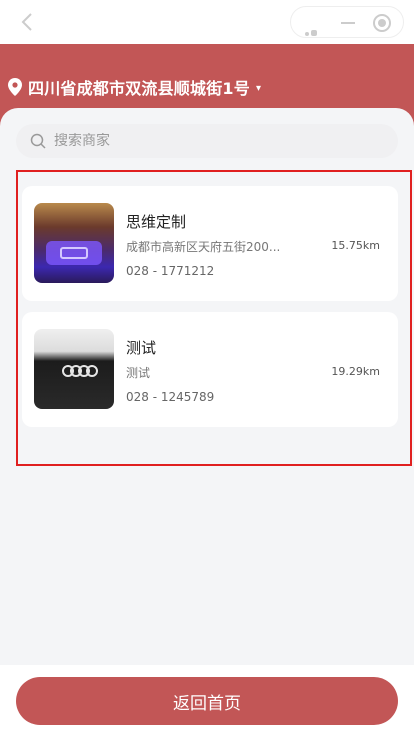 The height and width of the screenshot is (736, 414). What do you see at coordinates (258, 88) in the screenshot?
I see `caret-down-icon: ▾` at bounding box center [258, 88].